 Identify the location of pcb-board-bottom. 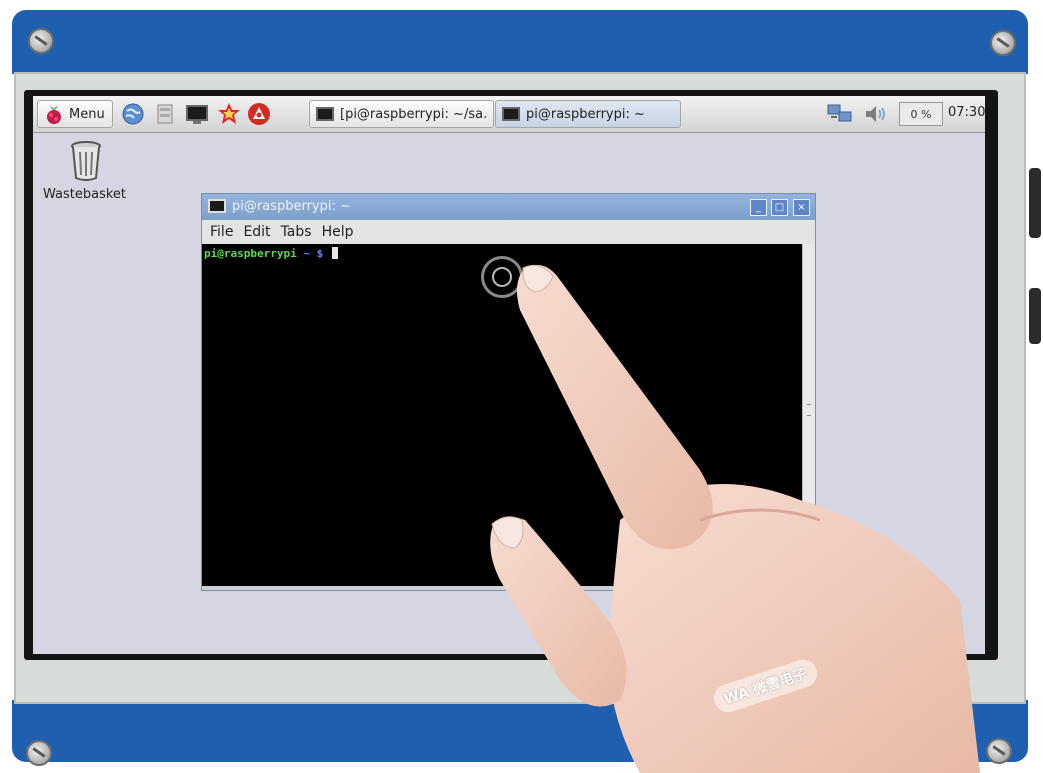
(520, 731).